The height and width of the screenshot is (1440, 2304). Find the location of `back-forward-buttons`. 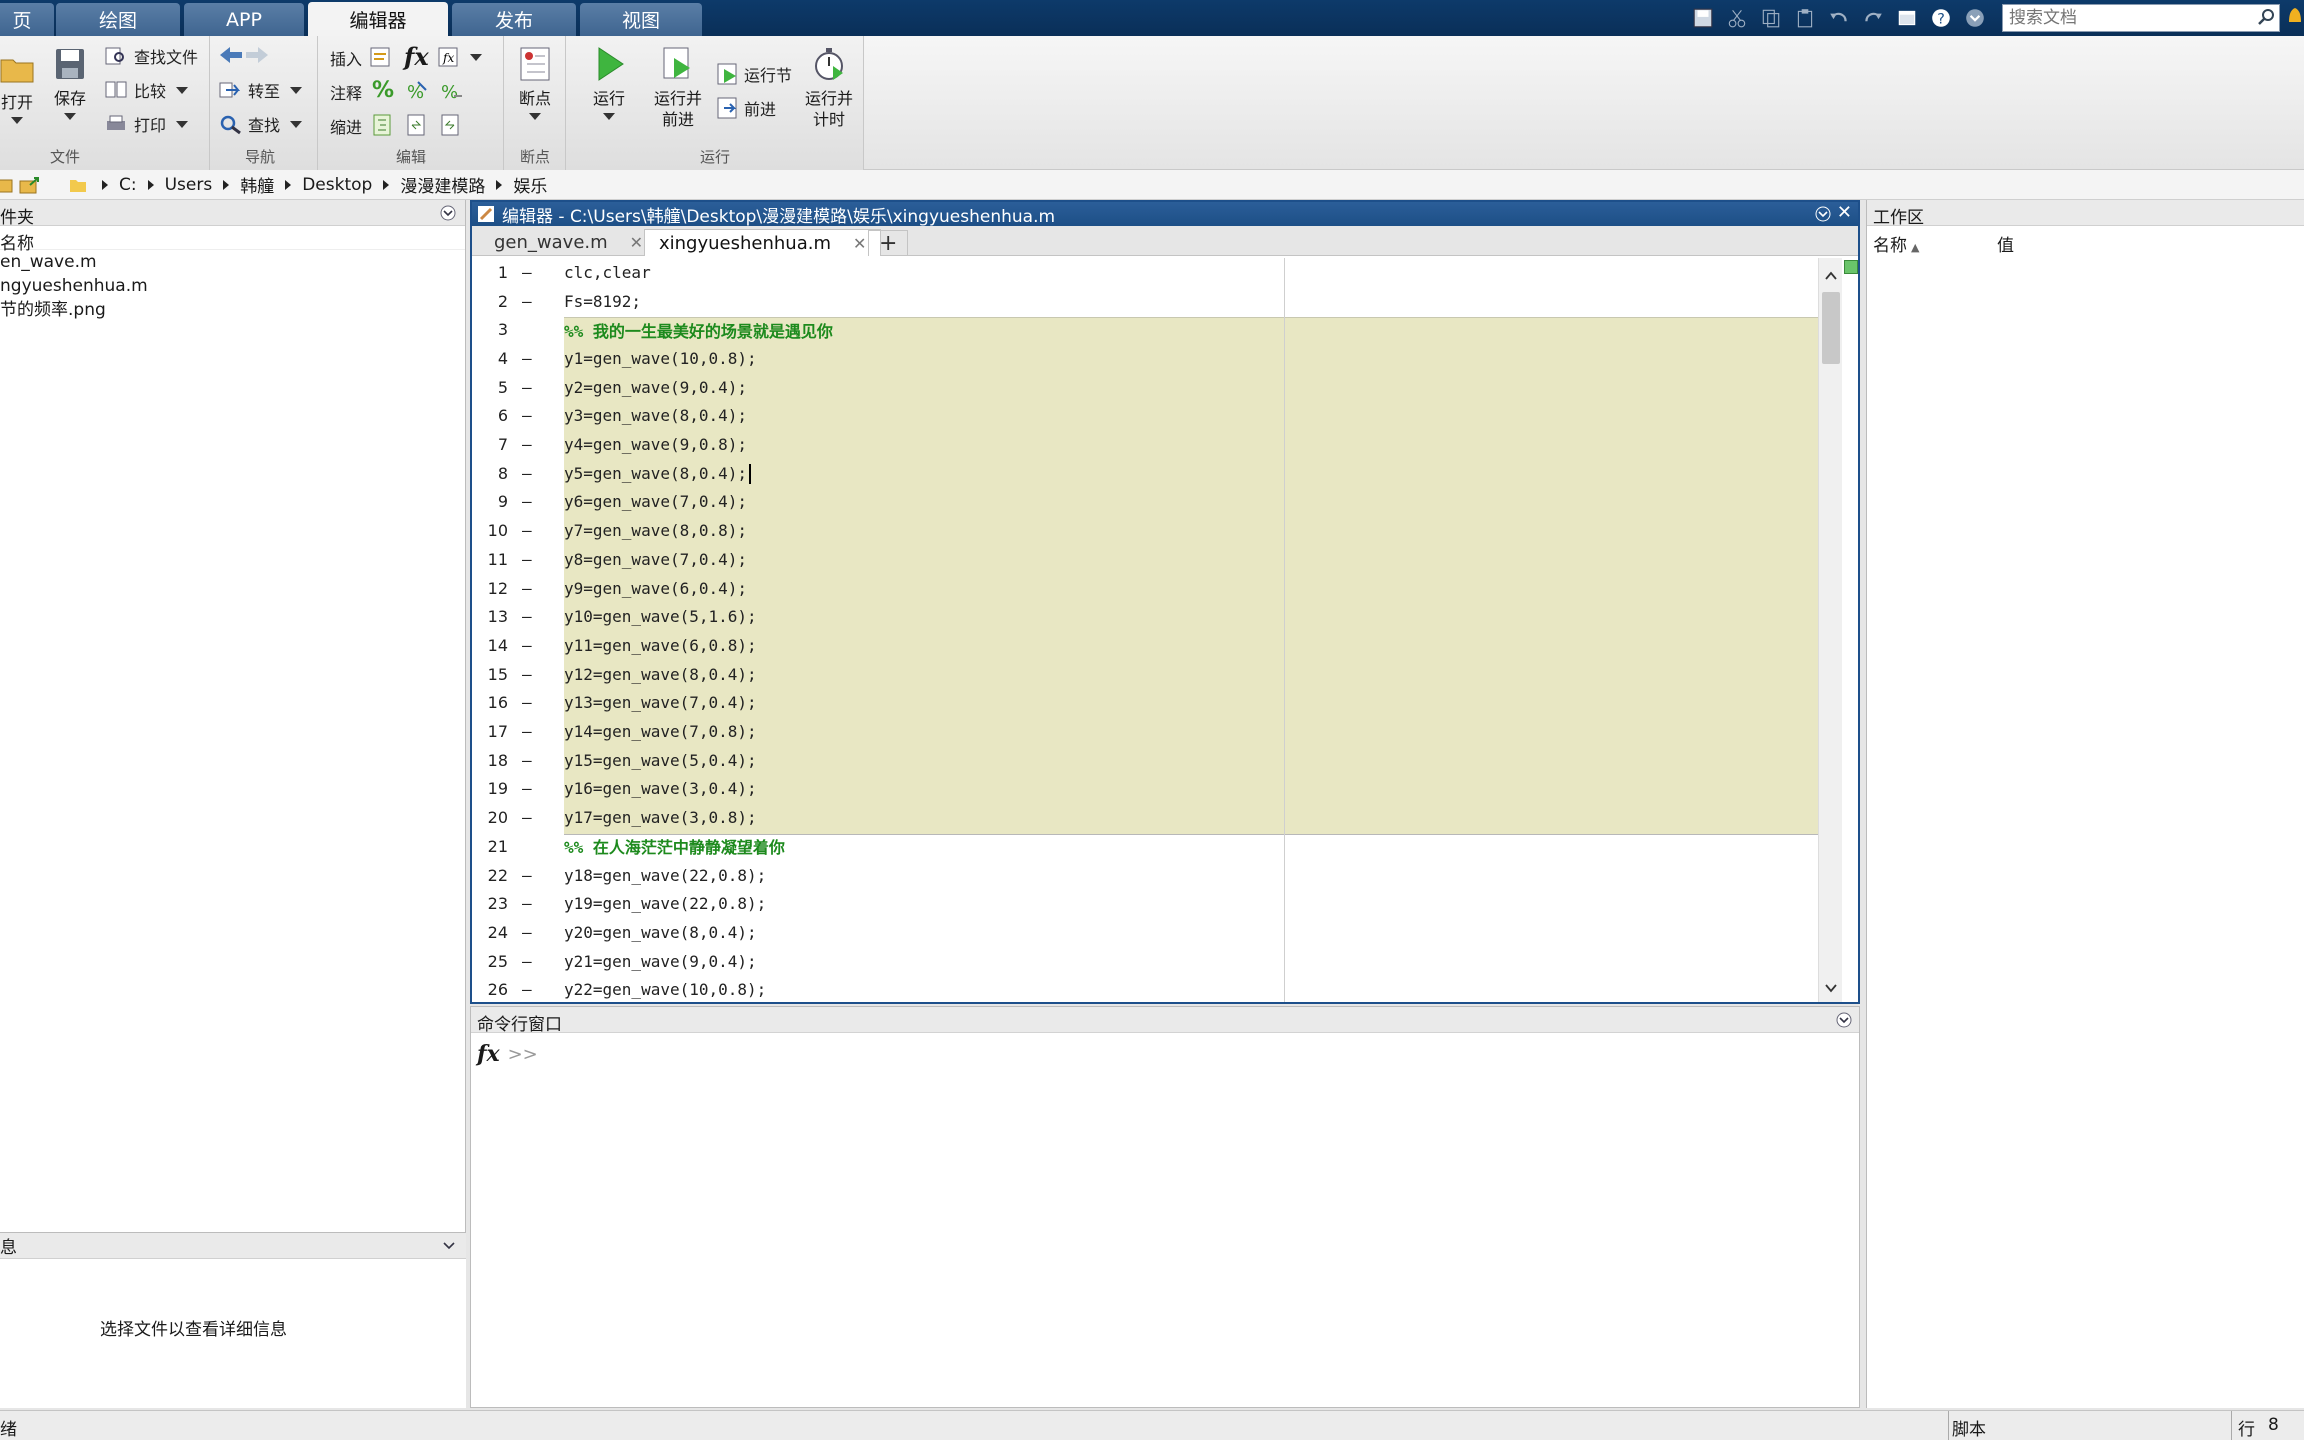

back-forward-buttons is located at coordinates (244, 55).